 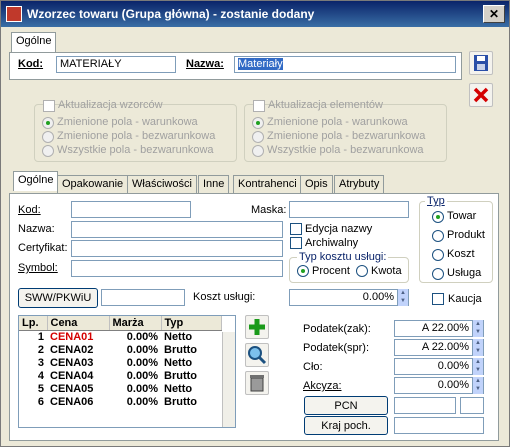 What do you see at coordinates (477, 366) in the screenshot?
I see `clo-spinner: ▲ ▼` at bounding box center [477, 366].